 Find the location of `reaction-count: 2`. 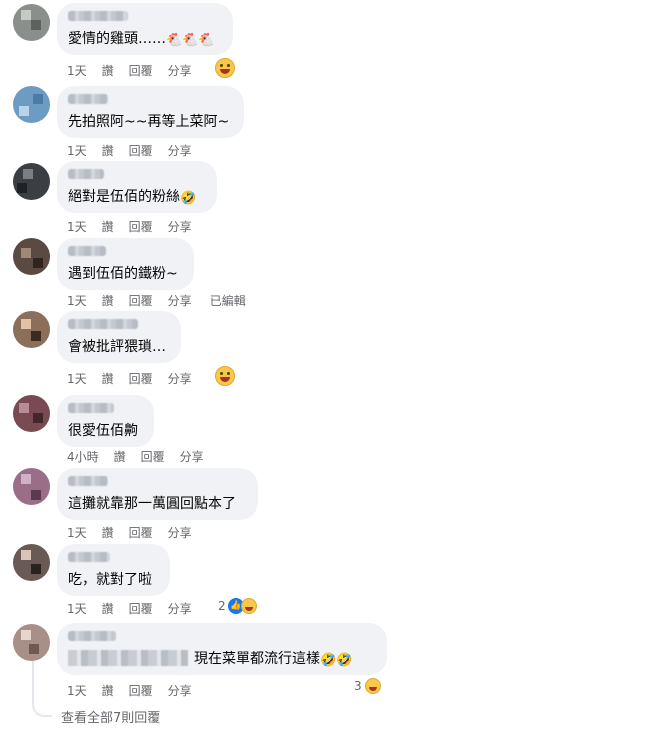

reaction-count: 2 is located at coordinates (222, 606).